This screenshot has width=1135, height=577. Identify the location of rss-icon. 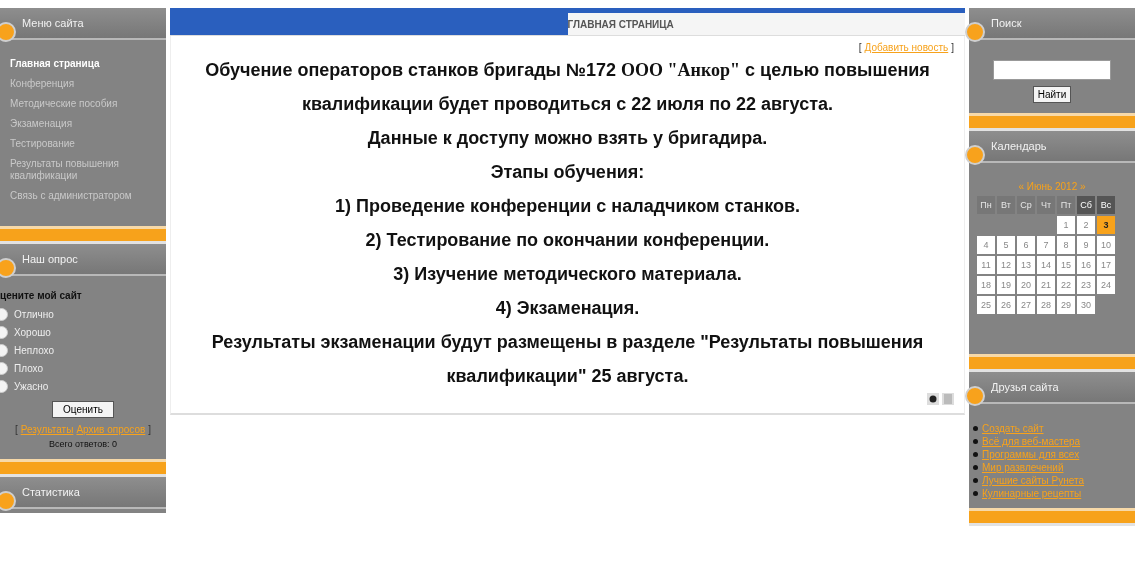
(933, 399).